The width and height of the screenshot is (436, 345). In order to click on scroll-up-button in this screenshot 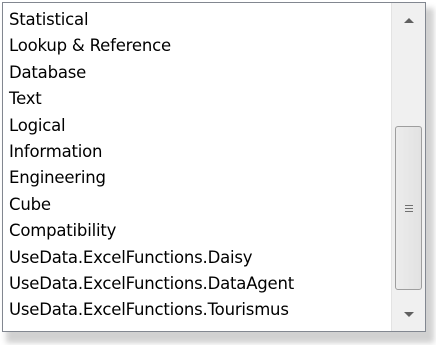, I will do `click(408, 20)`.